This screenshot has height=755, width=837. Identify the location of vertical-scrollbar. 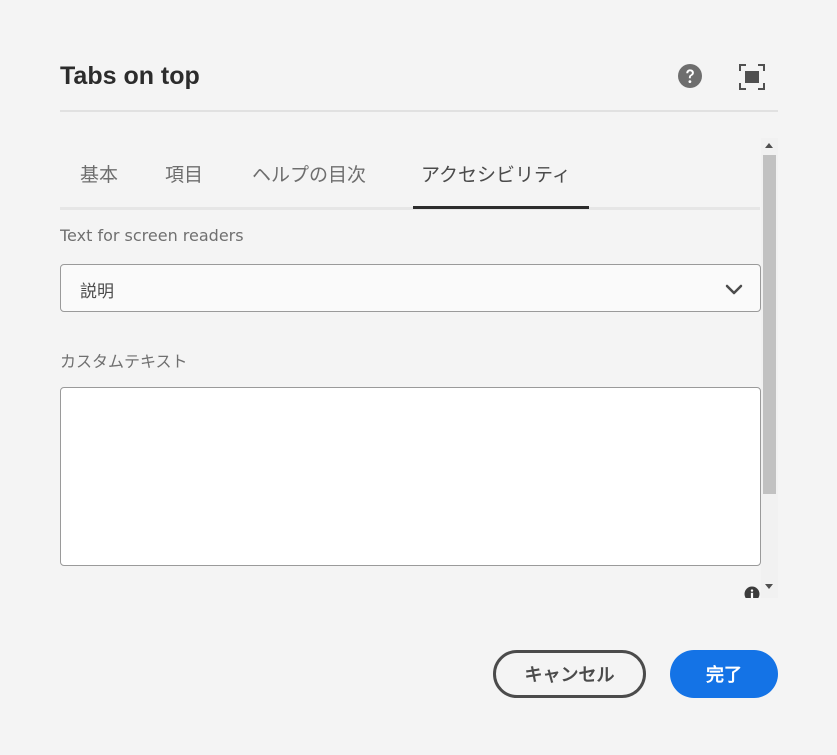
(769, 368).